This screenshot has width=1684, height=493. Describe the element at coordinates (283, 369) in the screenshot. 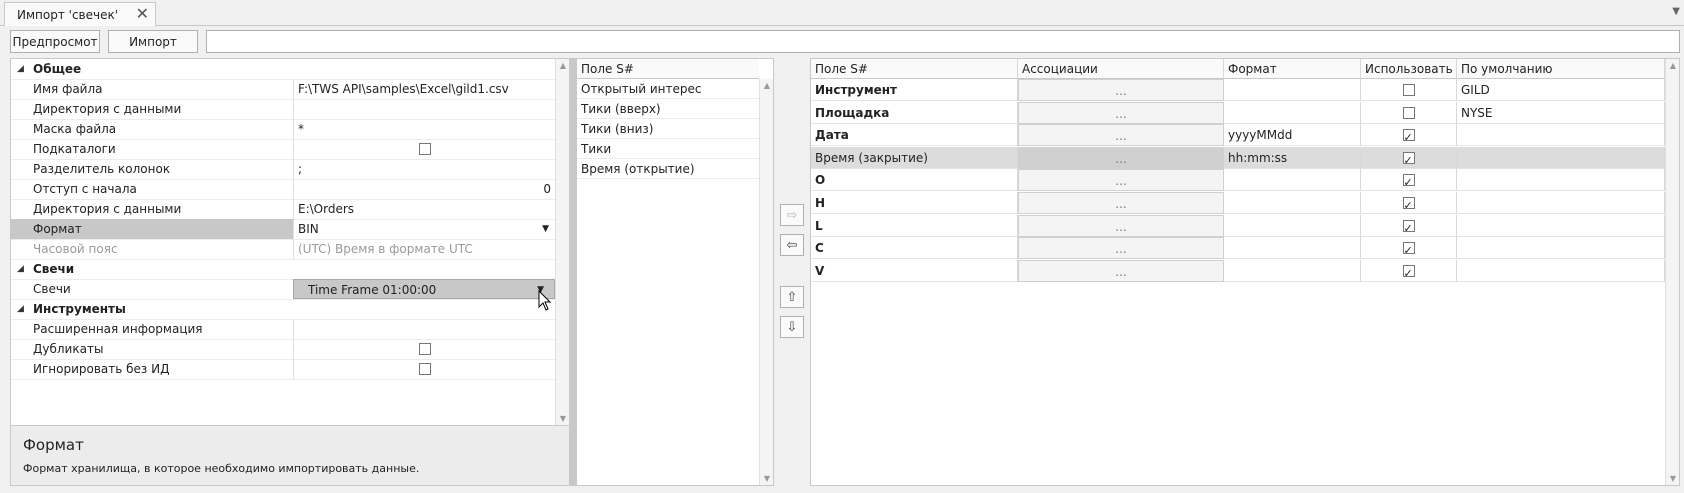

I see `prop-ignore-without-id: Игнорировать без ИД` at that location.